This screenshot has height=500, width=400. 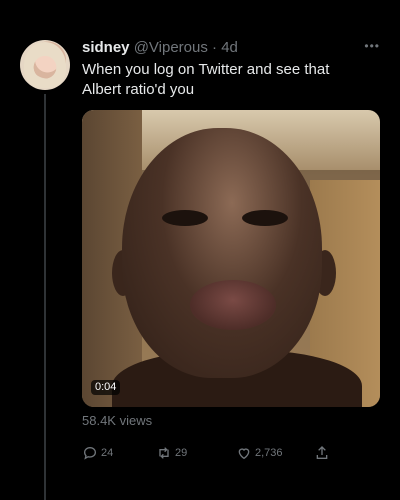 What do you see at coordinates (45, 297) in the screenshot?
I see `thread-line` at bounding box center [45, 297].